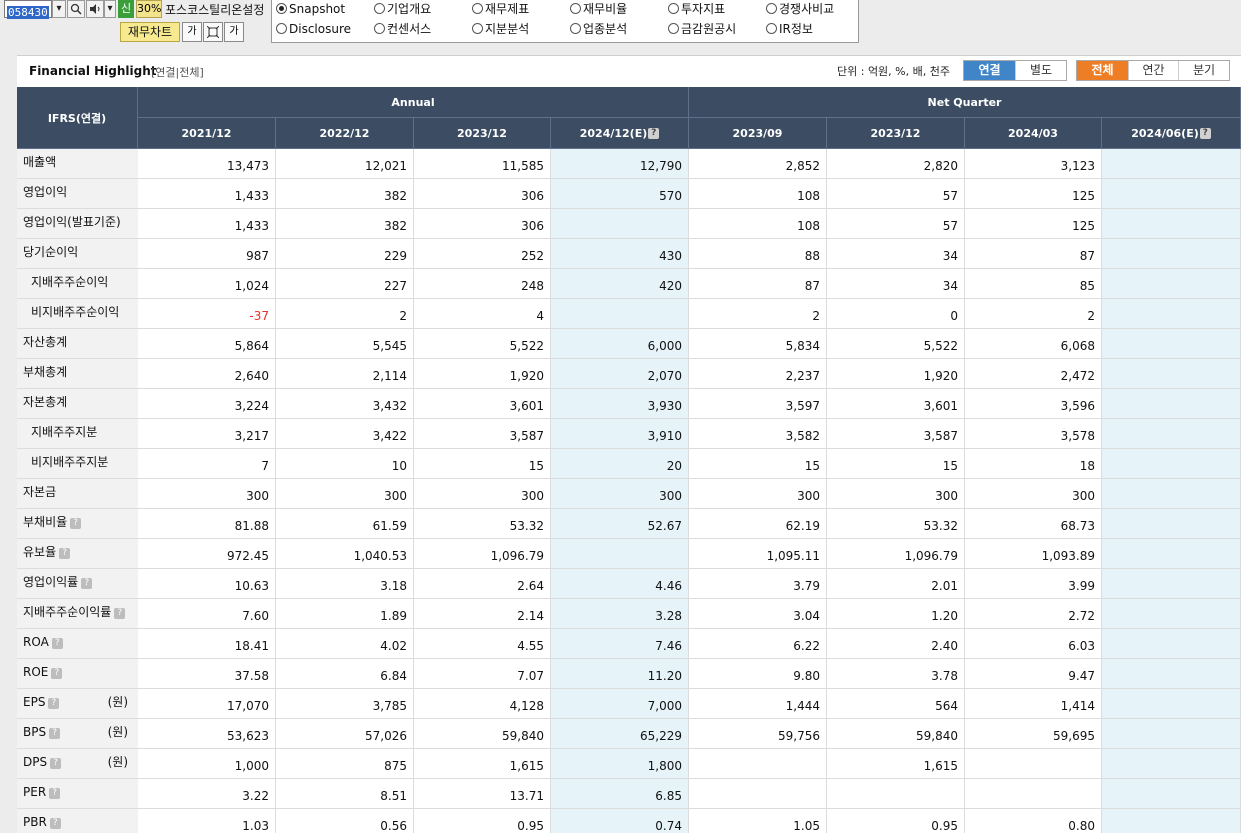  I want to click on menu-option: 재무비율, so click(598, 9).